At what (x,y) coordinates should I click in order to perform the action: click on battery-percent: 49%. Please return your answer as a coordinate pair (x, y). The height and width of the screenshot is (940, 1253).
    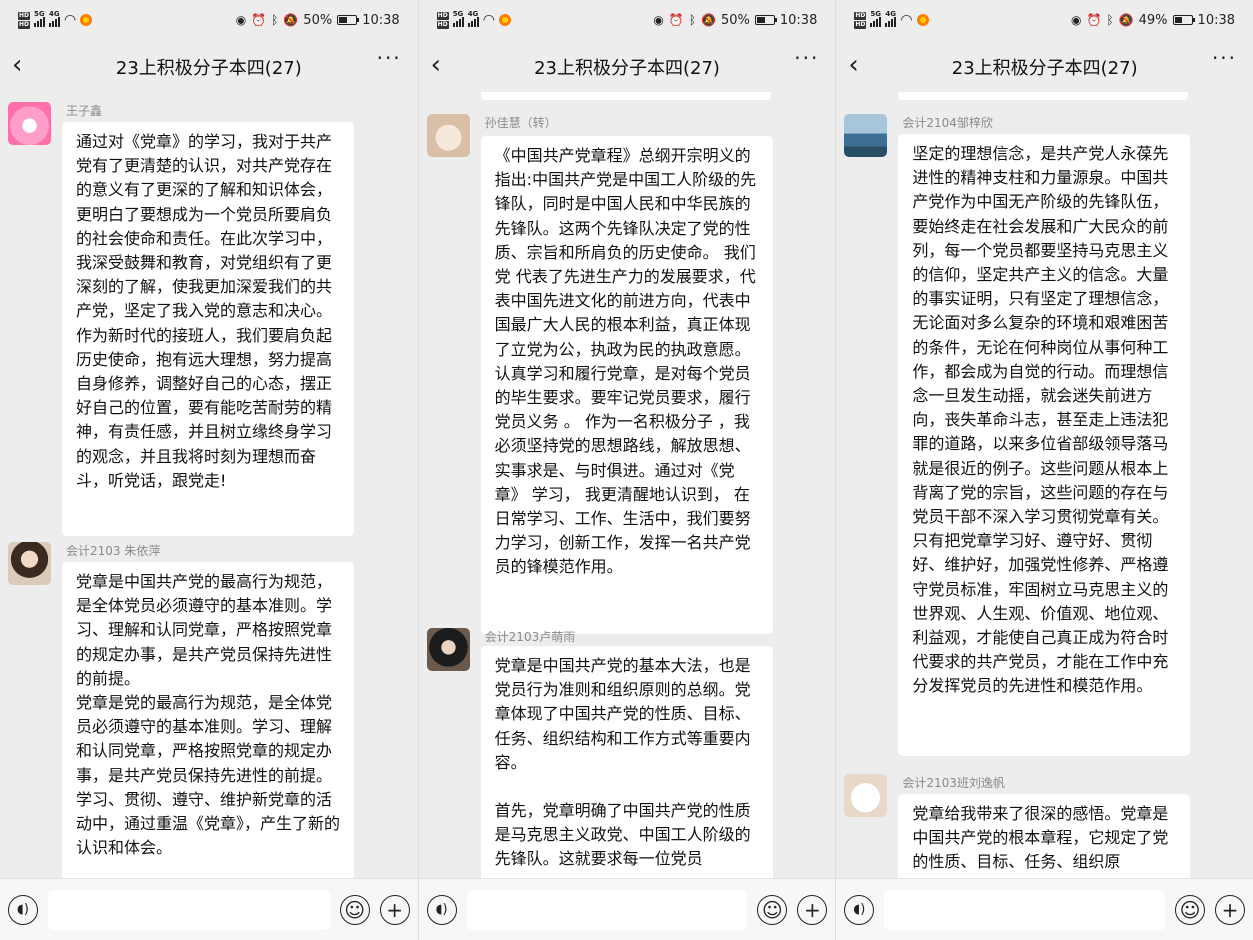
    Looking at the image, I should click on (1153, 20).